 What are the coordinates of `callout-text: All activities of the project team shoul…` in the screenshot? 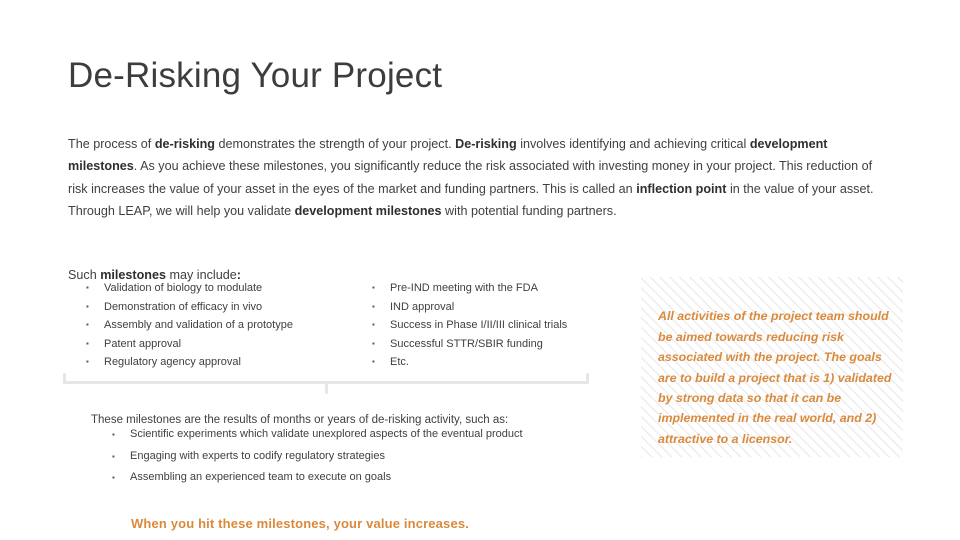 It's located at (775, 377).